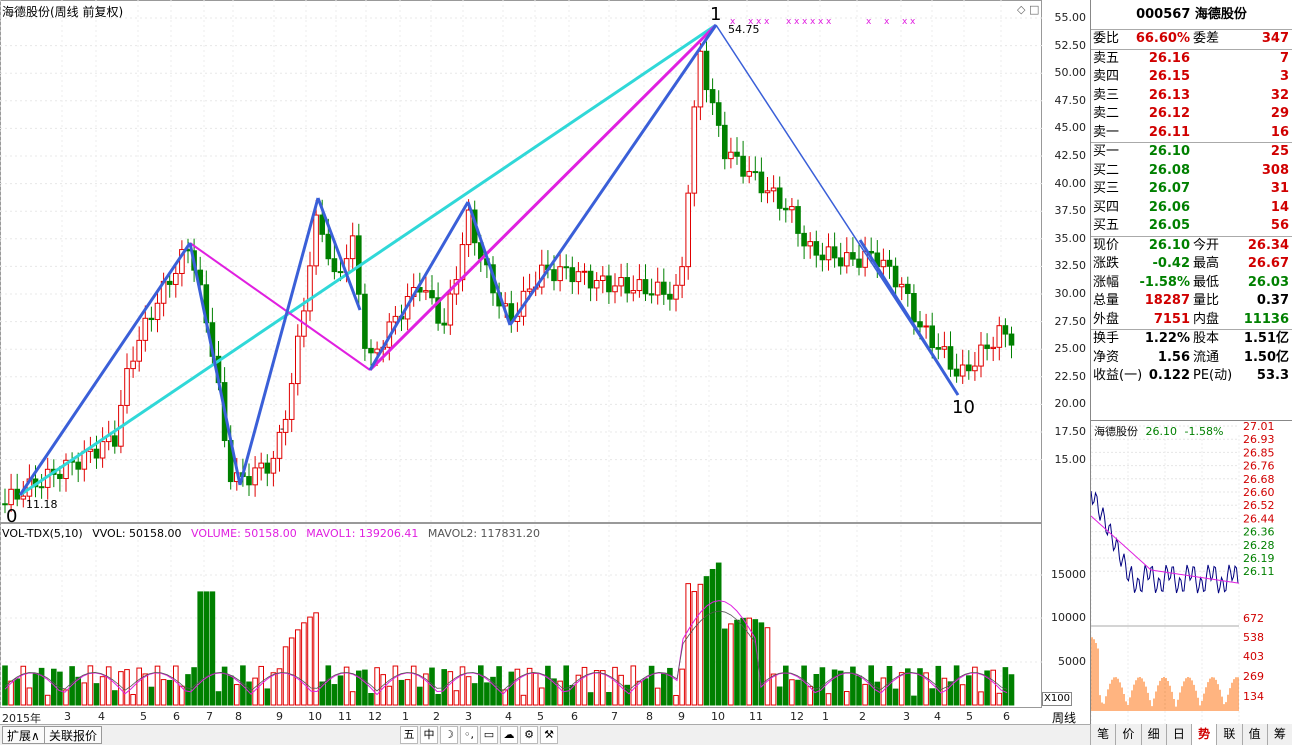 This screenshot has height=745, width=1292. Describe the element at coordinates (1057, 699) in the screenshot. I see `volume-scale-badge: X100` at that location.